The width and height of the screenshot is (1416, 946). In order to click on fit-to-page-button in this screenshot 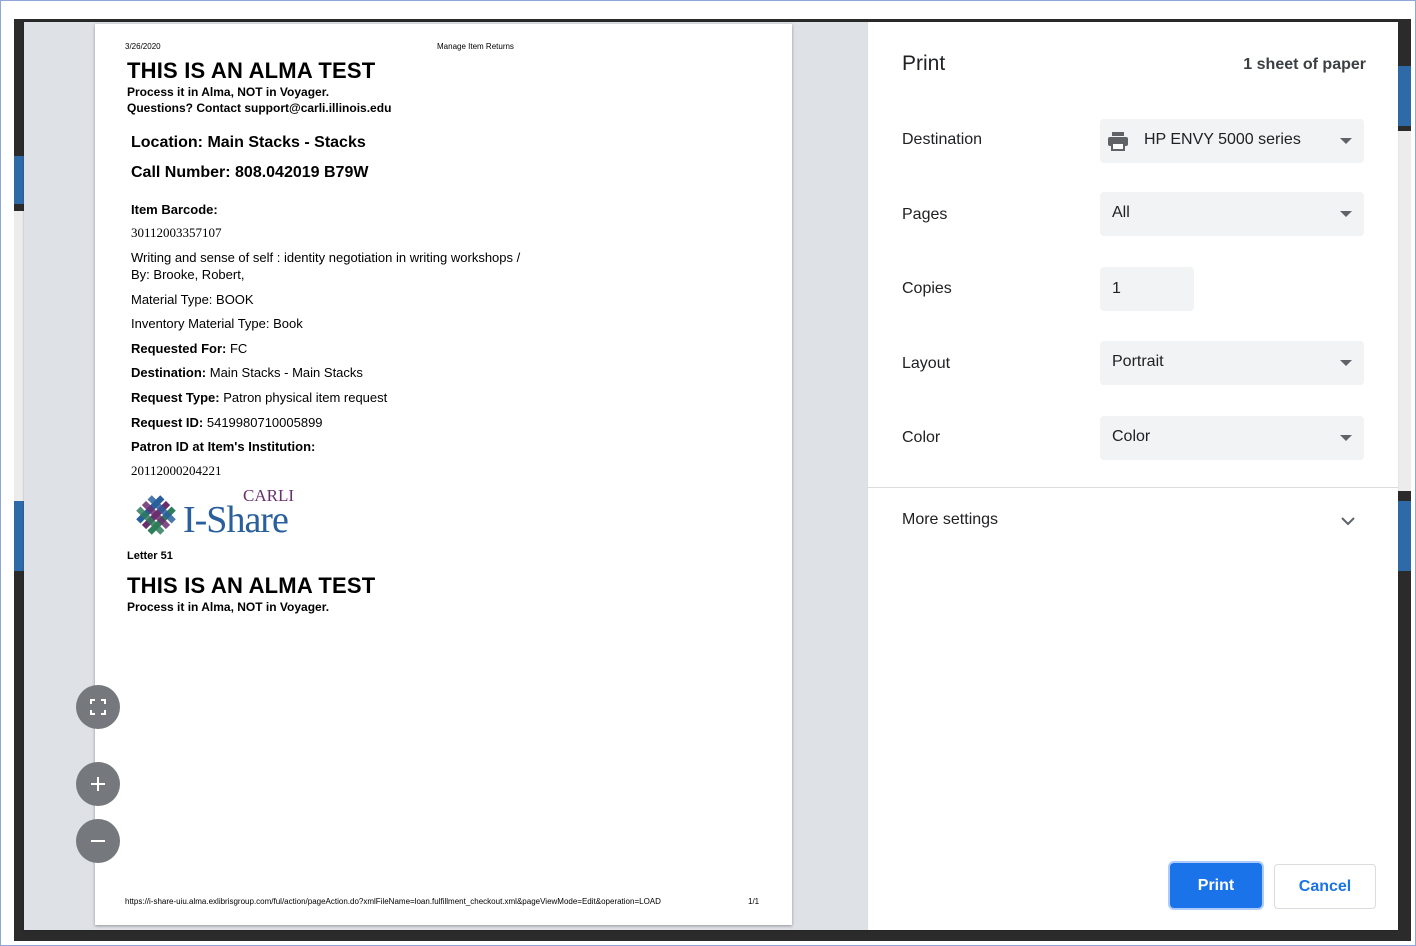, I will do `click(98, 707)`.